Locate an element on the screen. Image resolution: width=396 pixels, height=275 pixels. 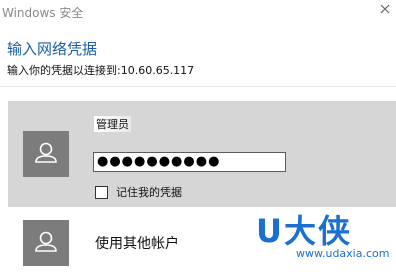
watermark-logo: U大侠 is located at coordinates (304, 231).